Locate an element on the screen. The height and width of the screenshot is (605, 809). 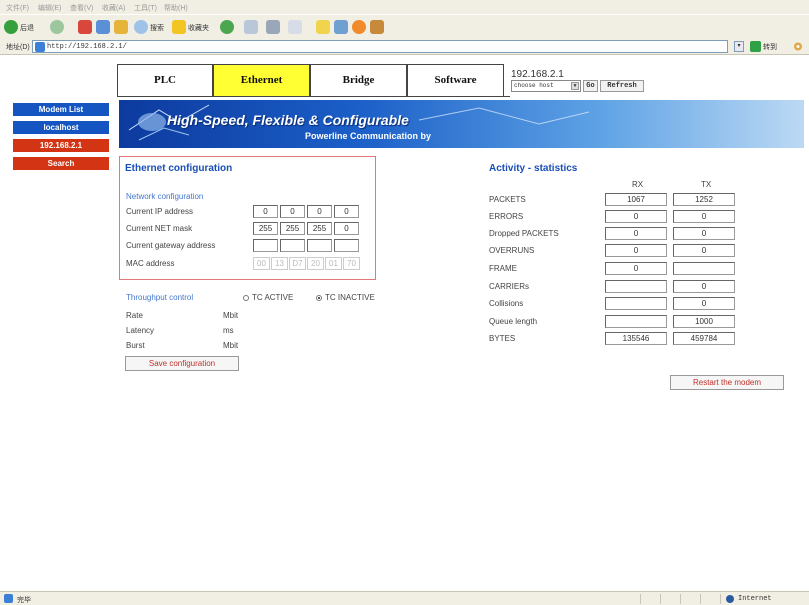
go-arrow-icon is located at coordinates (755, 46).